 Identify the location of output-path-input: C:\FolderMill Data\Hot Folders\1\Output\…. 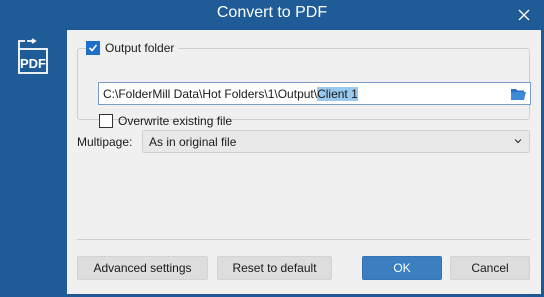
(314, 93).